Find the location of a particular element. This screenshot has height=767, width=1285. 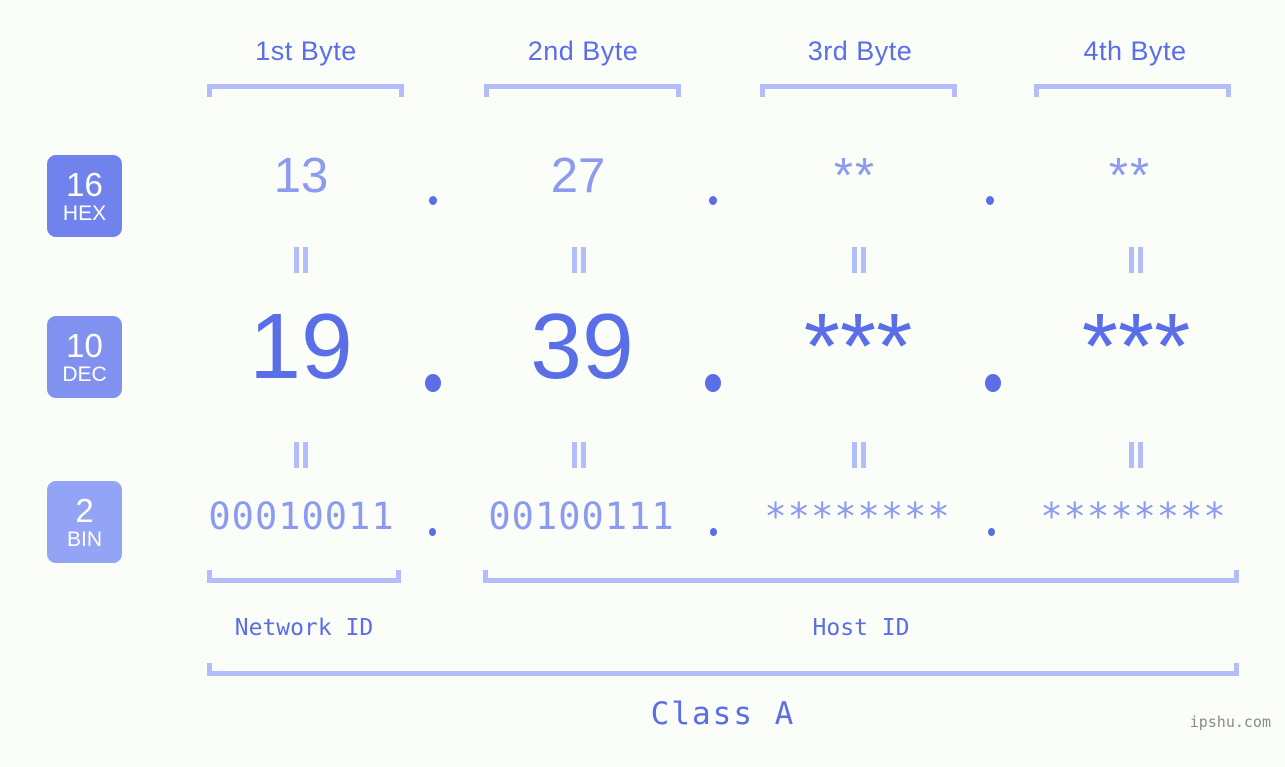

bin-byte-4: ******** is located at coordinates (1133, 516).